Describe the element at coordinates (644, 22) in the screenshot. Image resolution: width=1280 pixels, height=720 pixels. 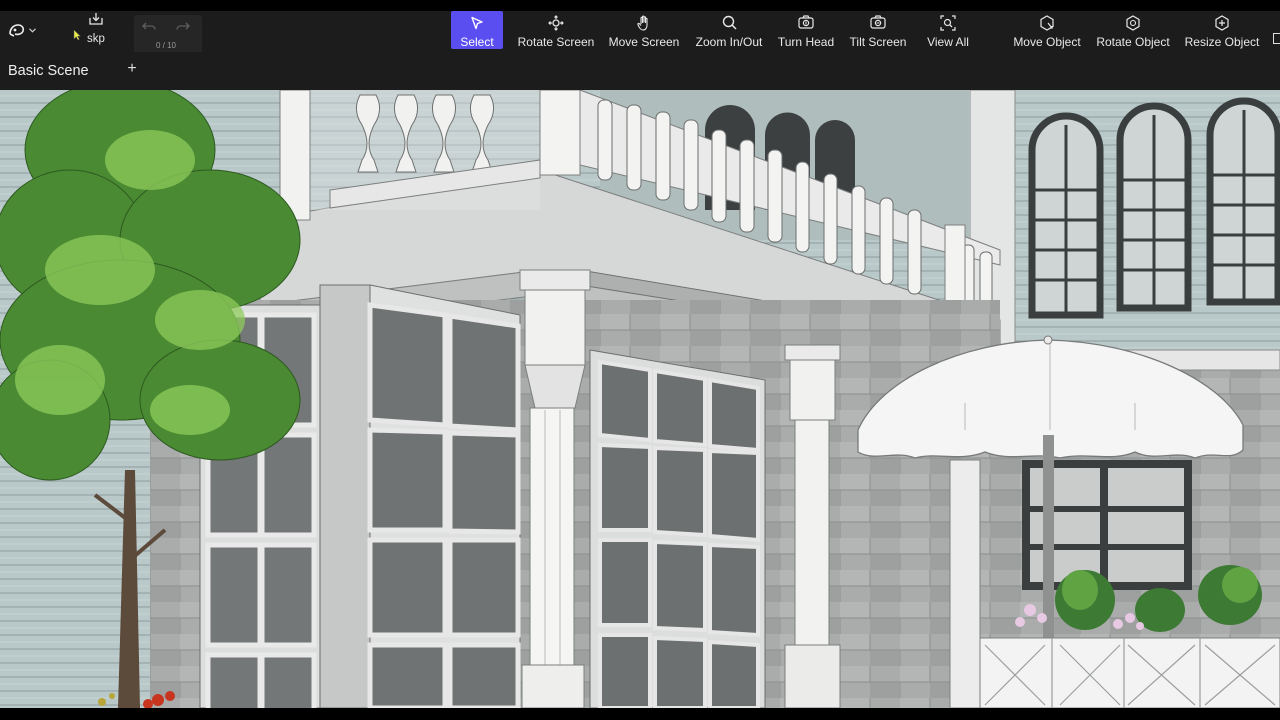
I see `hand-icon` at that location.